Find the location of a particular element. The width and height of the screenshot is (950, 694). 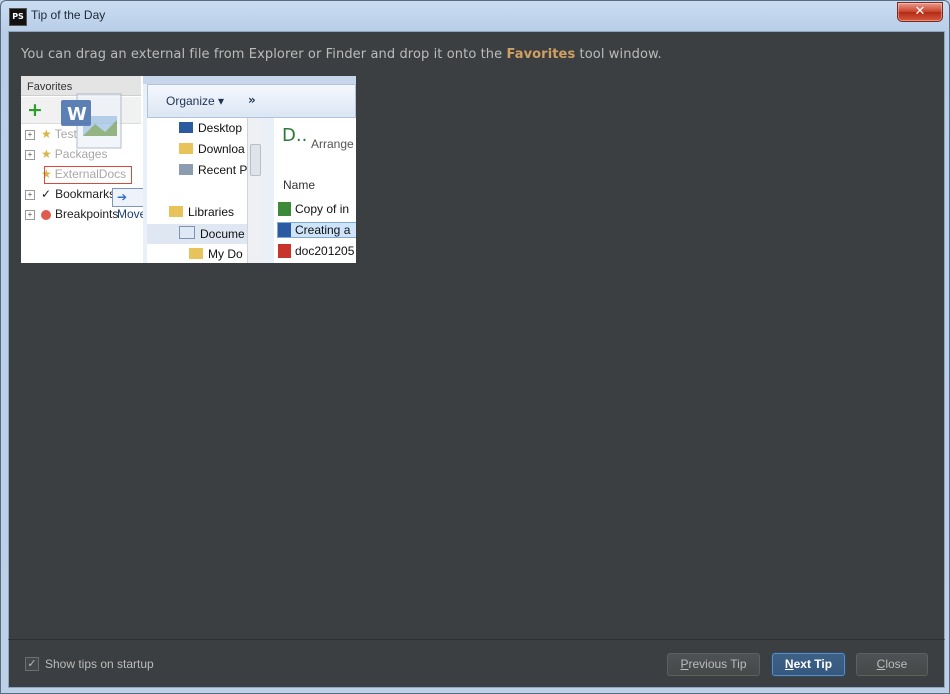

window-title: Tip of the Day is located at coordinates (68, 15).